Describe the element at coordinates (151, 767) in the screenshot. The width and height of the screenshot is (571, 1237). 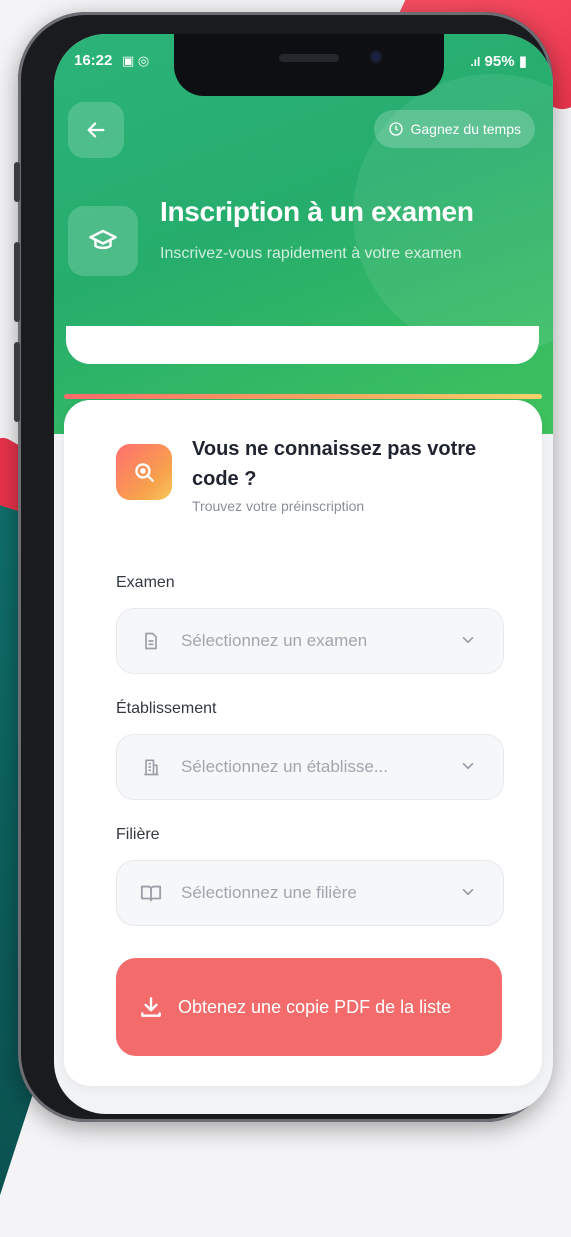
I see `building-icon` at that location.